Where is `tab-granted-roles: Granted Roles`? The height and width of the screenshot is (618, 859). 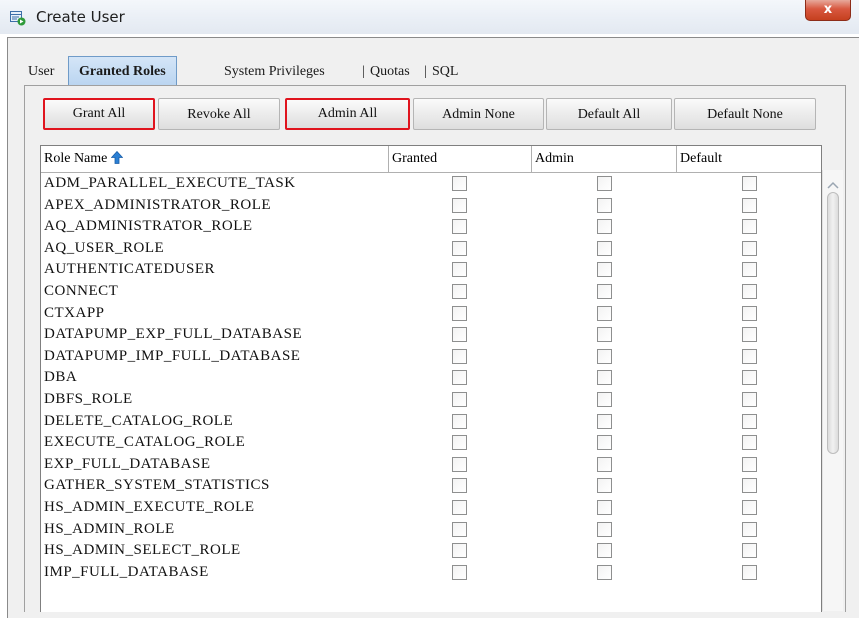
tab-granted-roles: Granted Roles is located at coordinates (122, 71).